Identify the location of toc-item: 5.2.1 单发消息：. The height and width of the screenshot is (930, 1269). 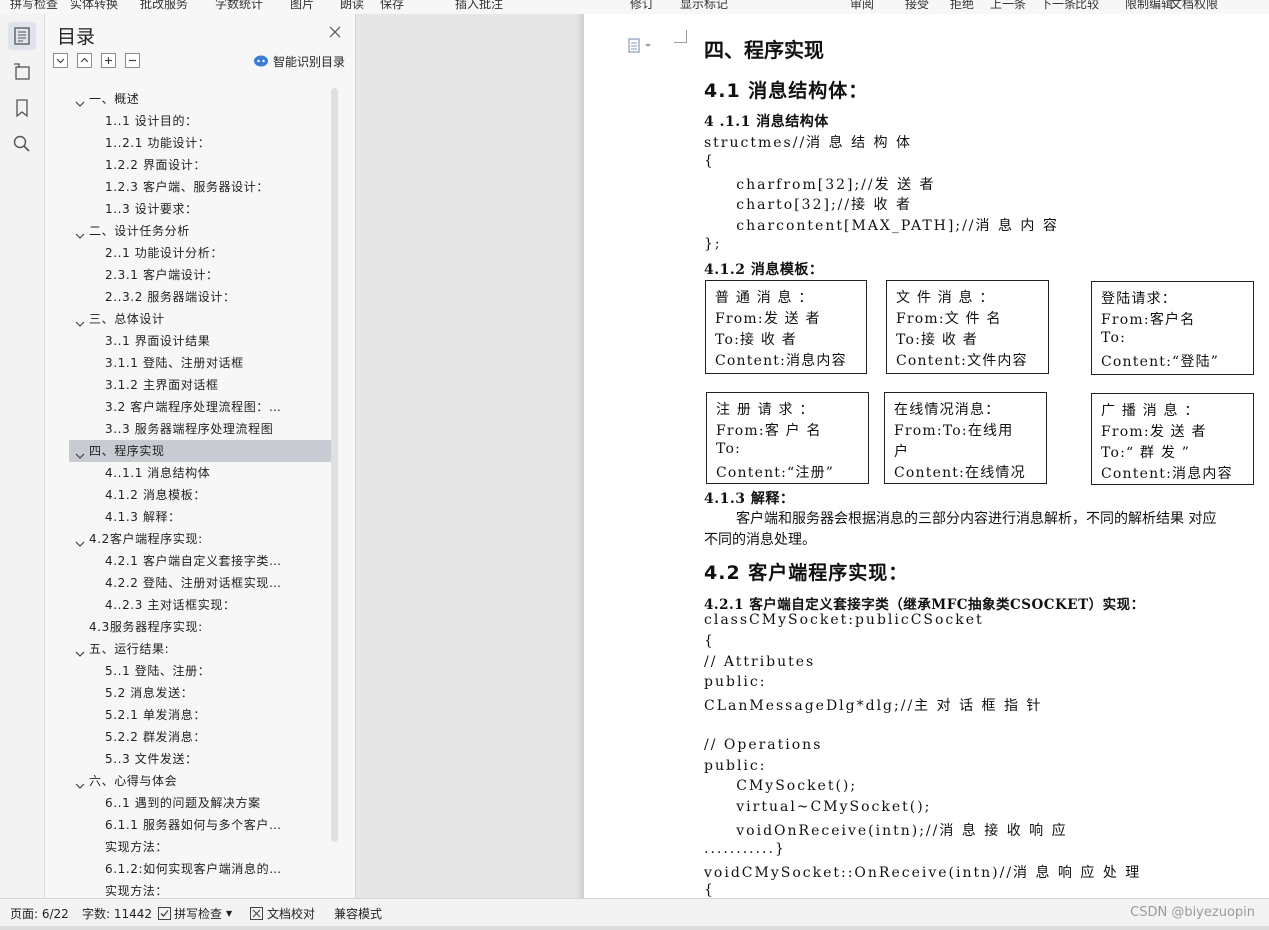
(200, 715).